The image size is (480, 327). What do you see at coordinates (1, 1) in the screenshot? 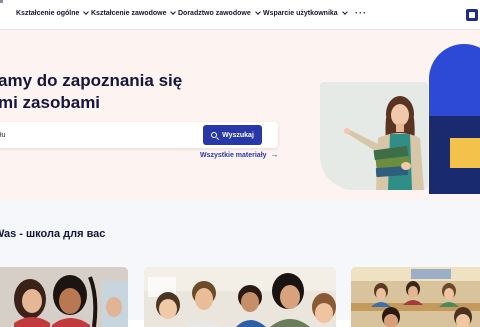
I see `logo-fragment` at bounding box center [1, 1].